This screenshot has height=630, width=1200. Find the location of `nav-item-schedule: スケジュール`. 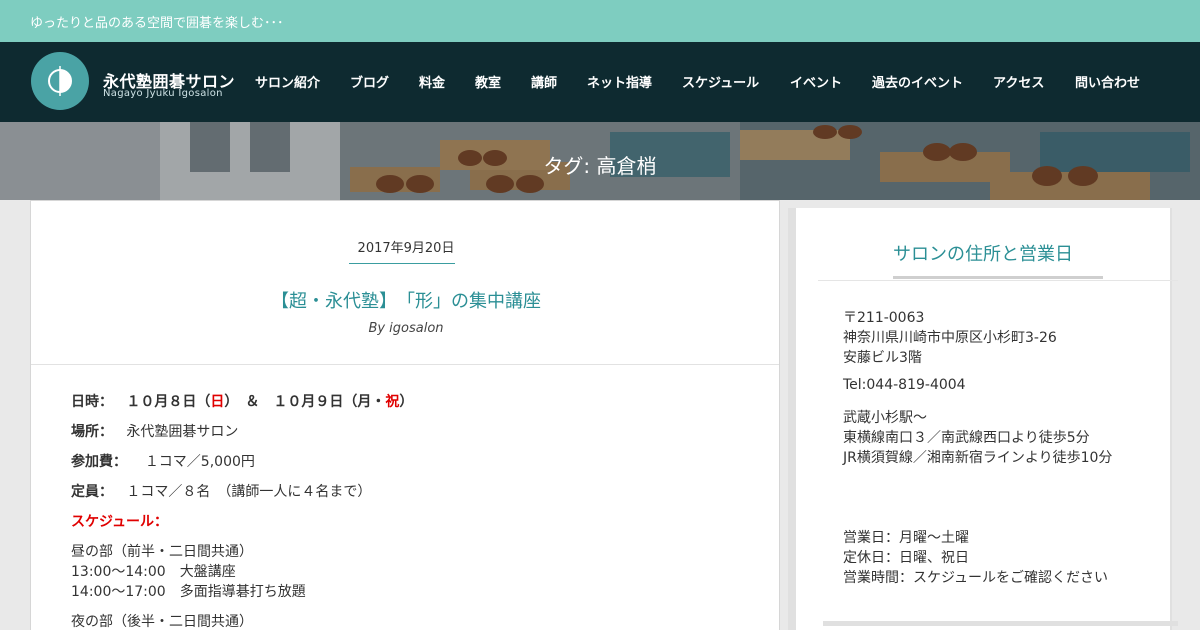

nav-item-schedule: スケジュール is located at coordinates (720, 81).